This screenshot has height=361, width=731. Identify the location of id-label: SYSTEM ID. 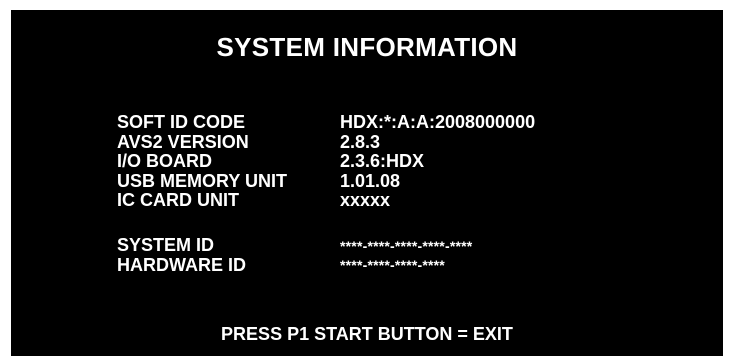
(166, 245).